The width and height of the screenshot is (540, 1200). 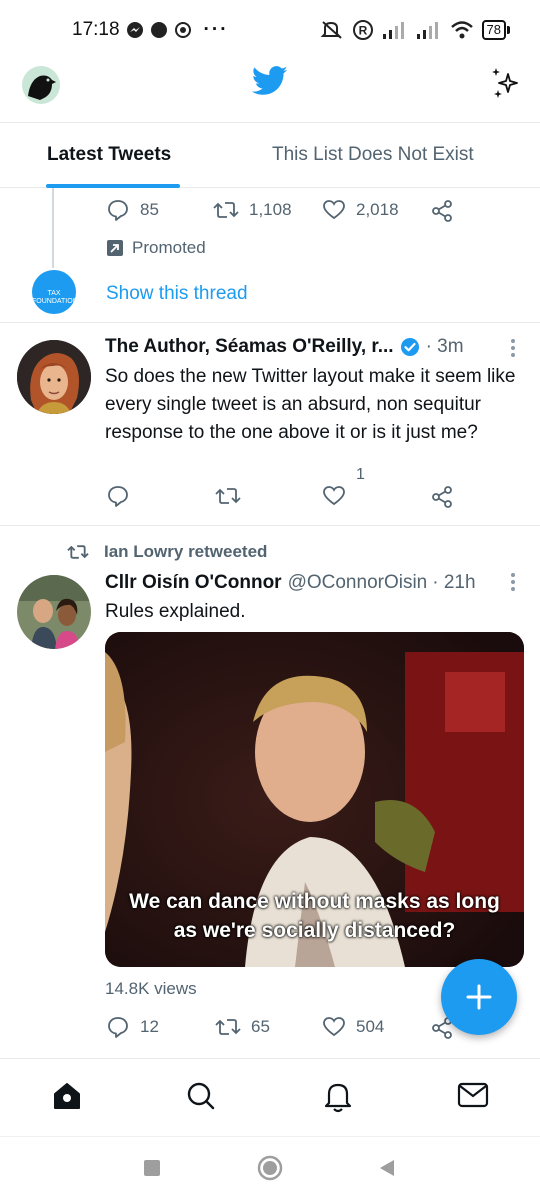 I want to click on signal-icon, so click(x=395, y=30).